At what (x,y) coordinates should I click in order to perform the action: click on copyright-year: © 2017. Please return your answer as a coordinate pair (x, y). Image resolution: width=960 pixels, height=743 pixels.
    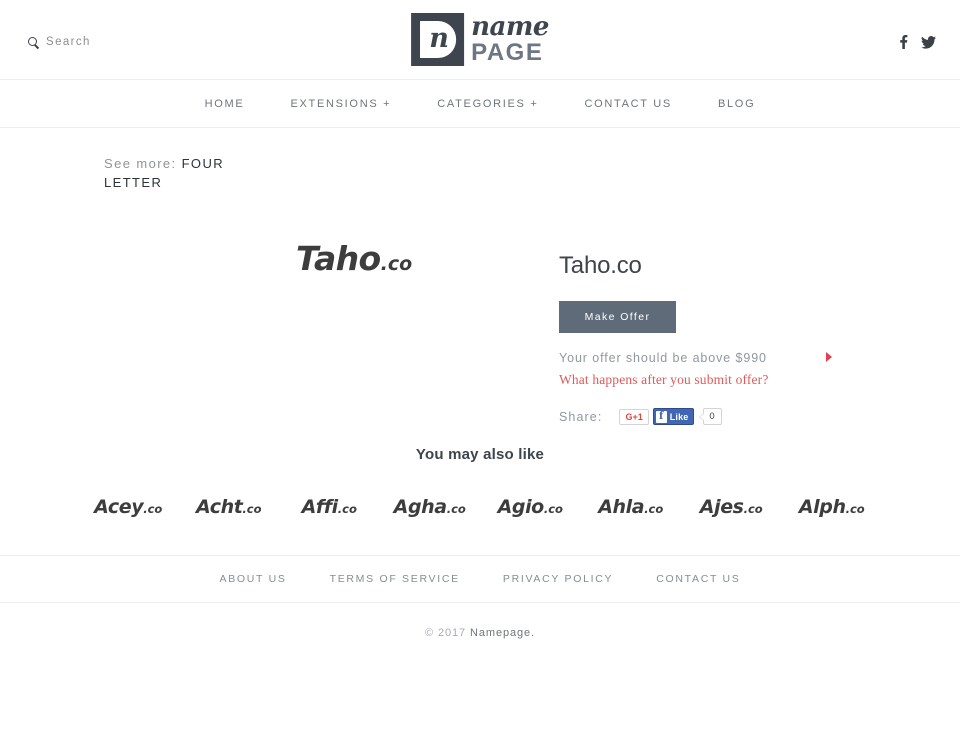
    Looking at the image, I should click on (446, 633).